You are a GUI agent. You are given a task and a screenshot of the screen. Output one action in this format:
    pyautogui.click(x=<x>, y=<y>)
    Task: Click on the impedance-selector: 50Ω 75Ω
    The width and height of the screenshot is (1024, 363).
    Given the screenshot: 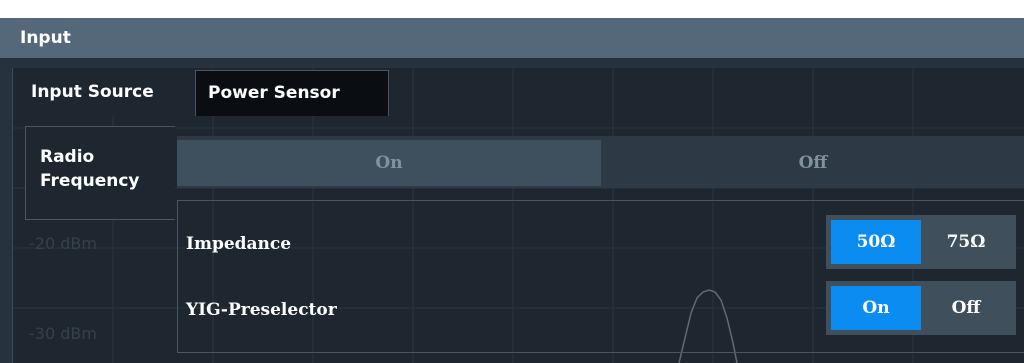 What is the action you would take?
    pyautogui.click(x=921, y=242)
    